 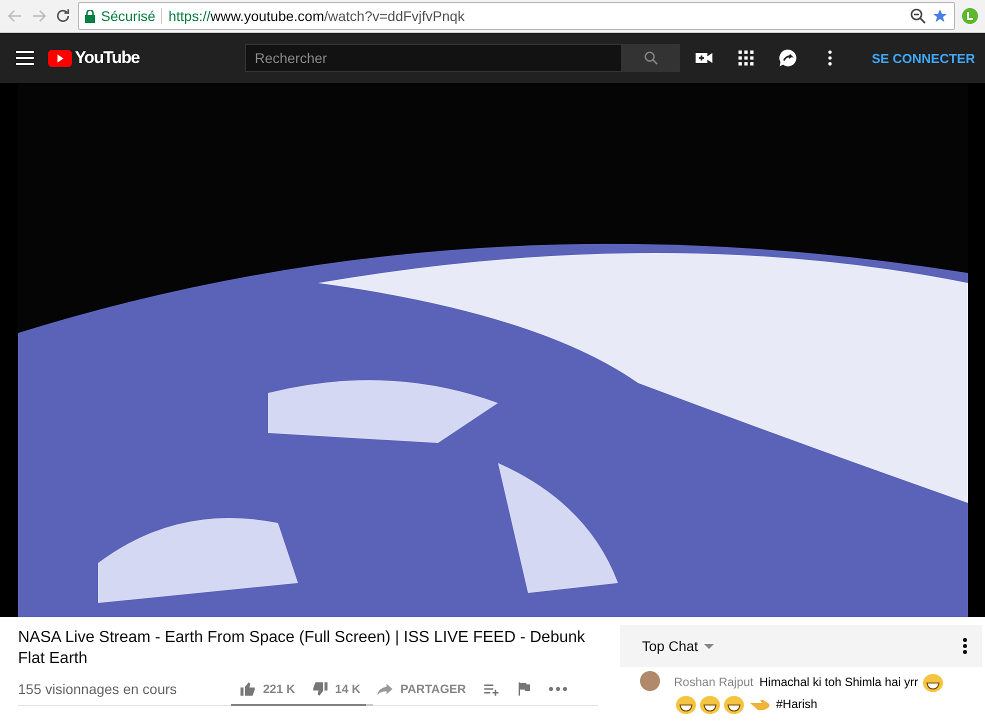 I want to click on address-bar: Sécurisé https://www.youtube.com/watch?v=ddFvjfvPnqk, so click(x=516, y=16).